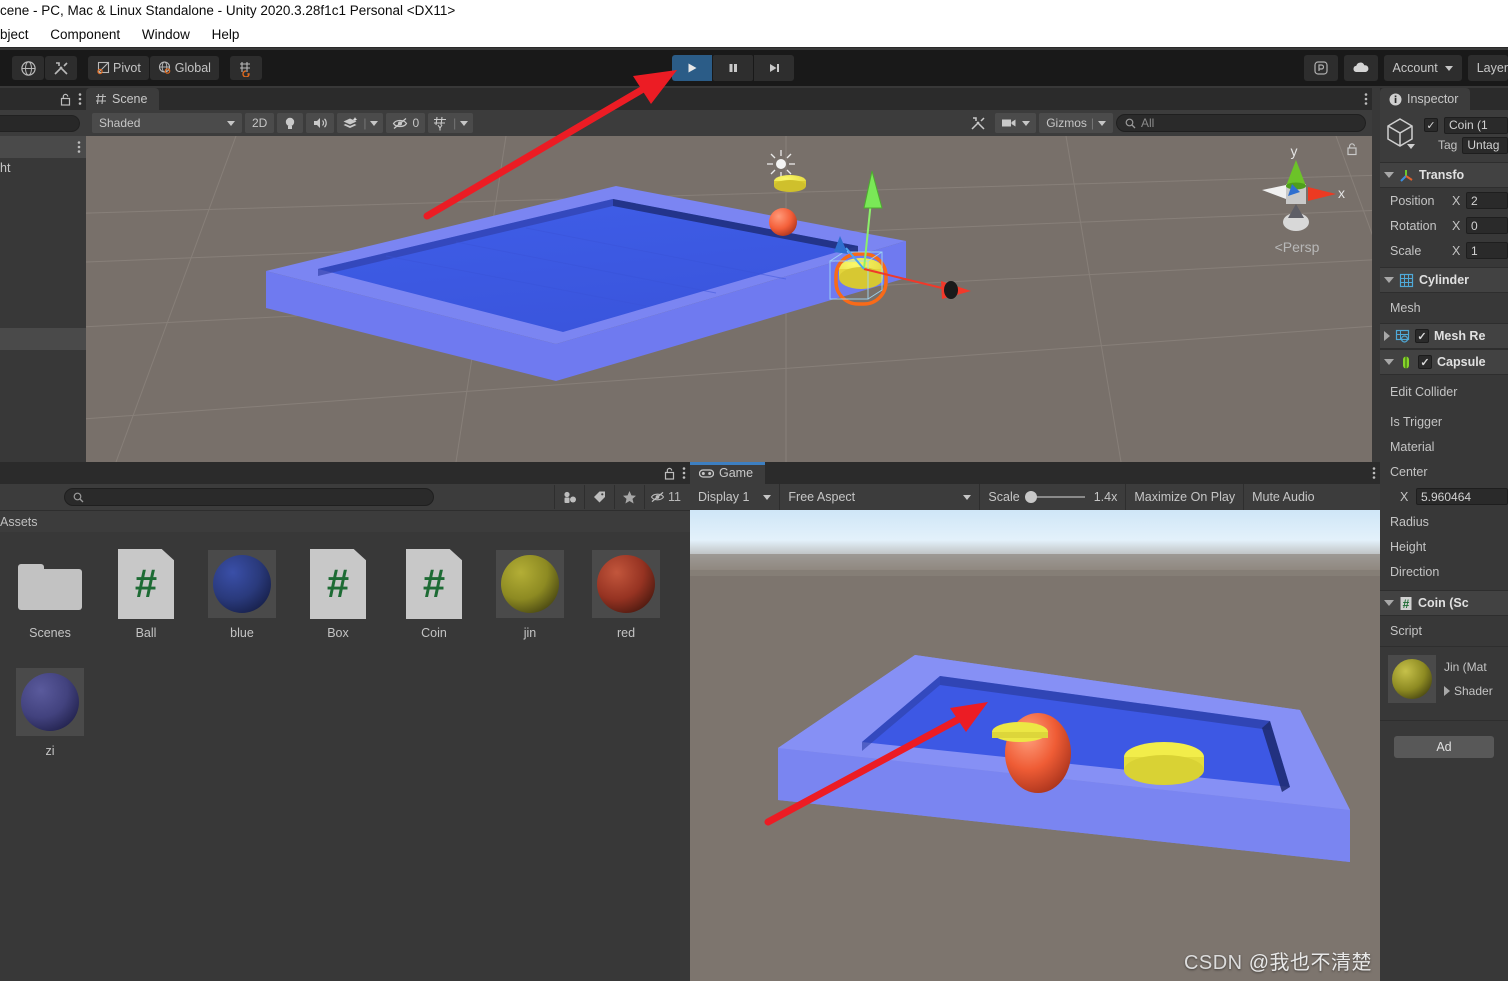  What do you see at coordinates (1422, 336) in the screenshot?
I see `mesh-renderer-enabled-checkbox: ✓` at bounding box center [1422, 336].